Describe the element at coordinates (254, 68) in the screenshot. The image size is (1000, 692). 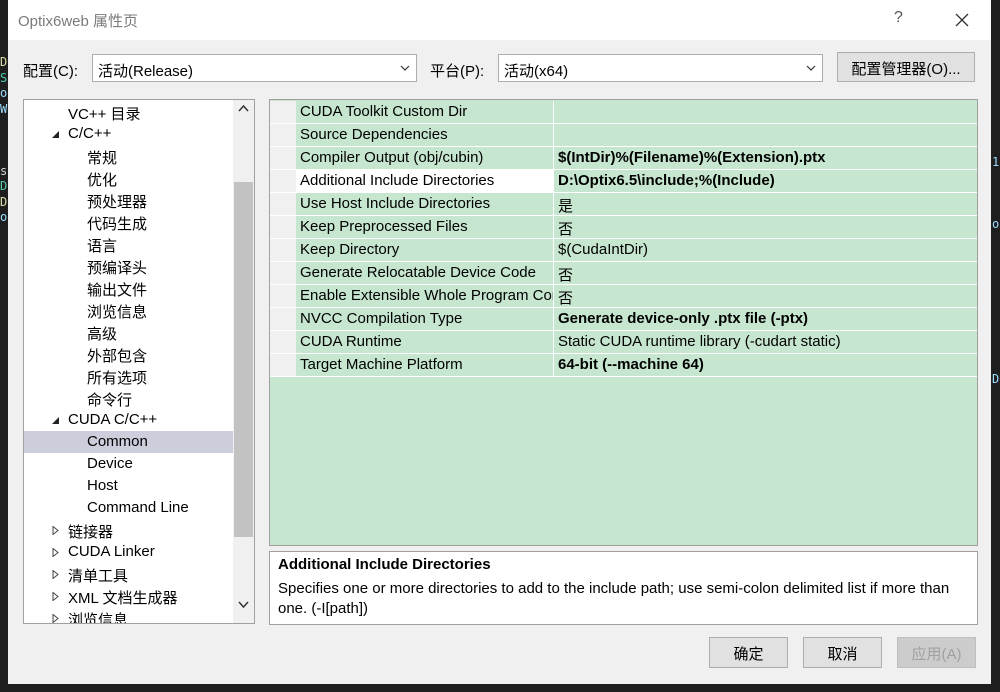
I see `config-combo: 活动(Release)` at that location.